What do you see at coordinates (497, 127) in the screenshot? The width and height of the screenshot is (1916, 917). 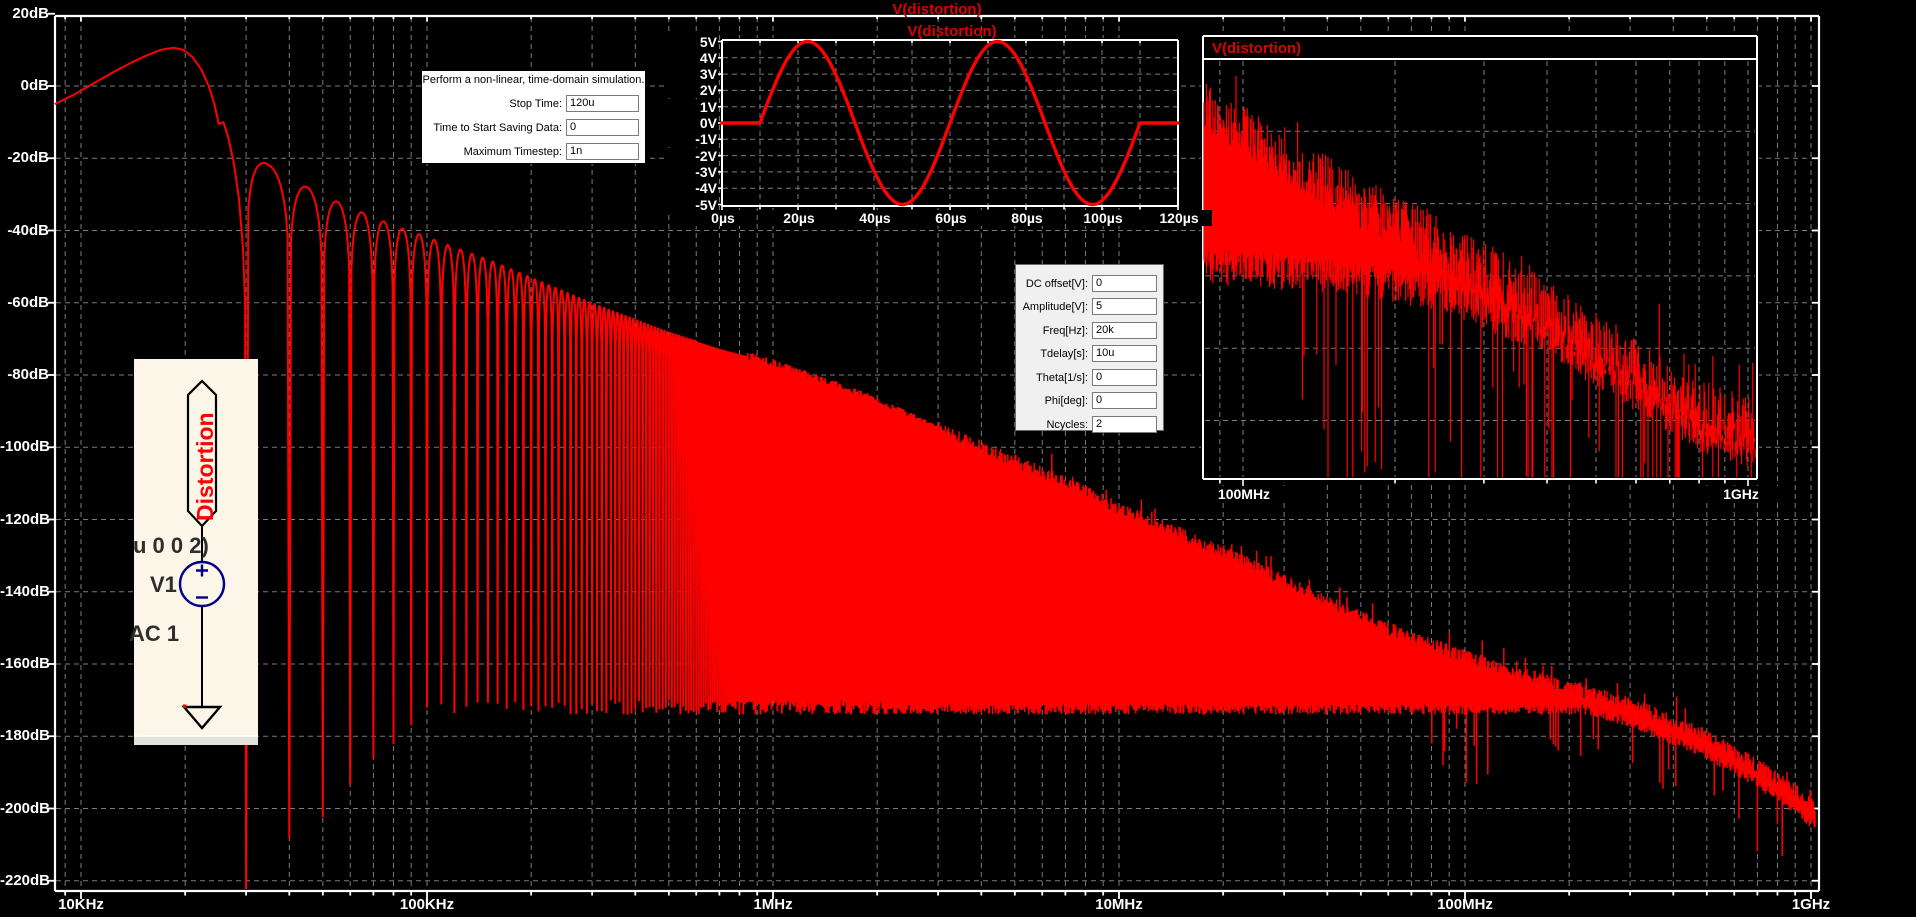 I see `start-saving-label: Time to Start Saving Data:` at bounding box center [497, 127].